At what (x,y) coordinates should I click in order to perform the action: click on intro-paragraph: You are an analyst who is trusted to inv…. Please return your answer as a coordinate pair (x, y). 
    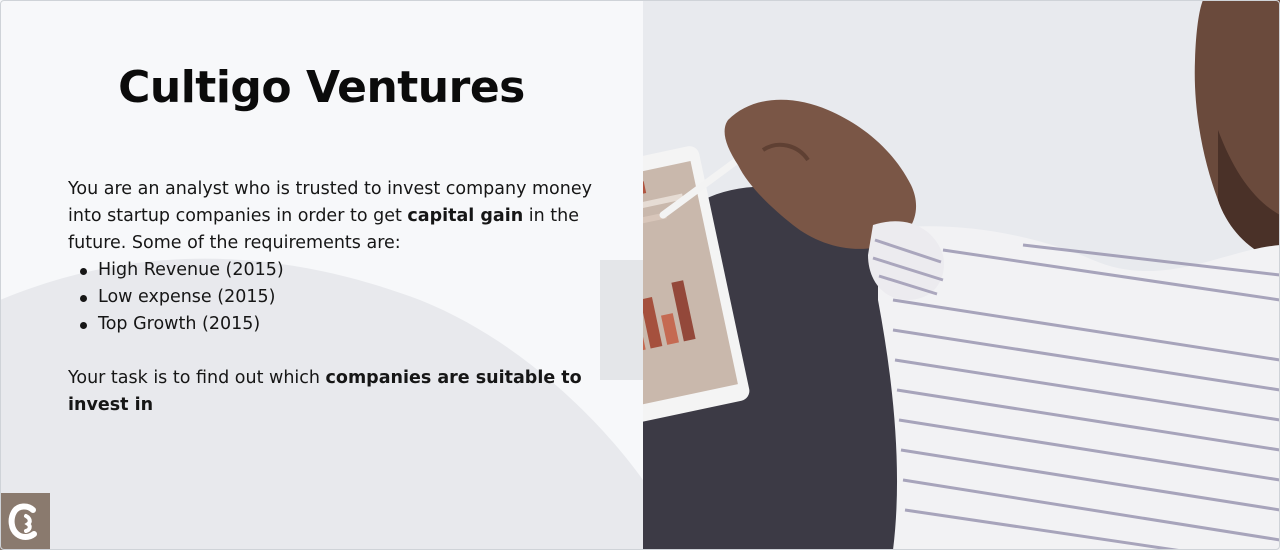
    Looking at the image, I should click on (340, 216).